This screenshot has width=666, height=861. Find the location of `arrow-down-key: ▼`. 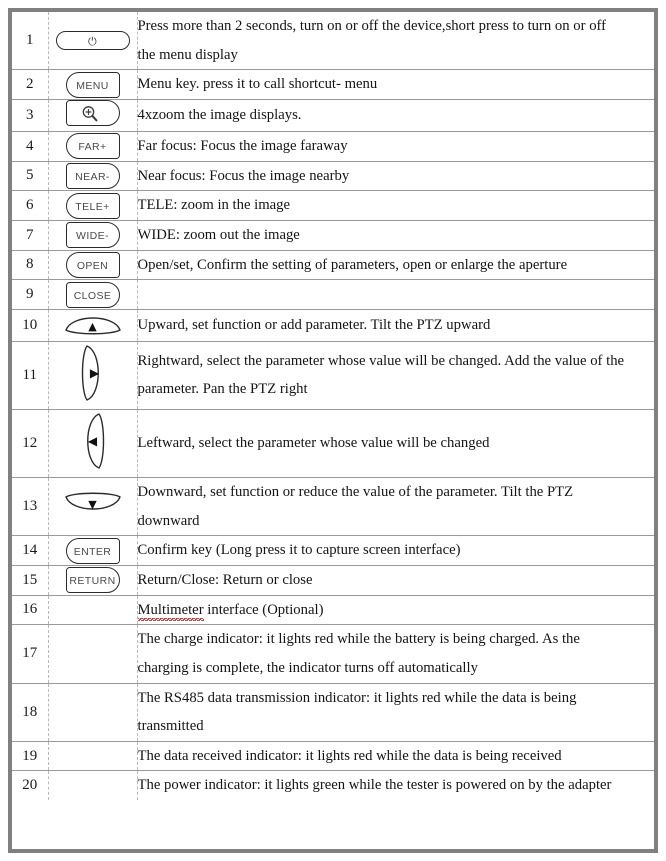

arrow-down-key: ▼ is located at coordinates (93, 504).